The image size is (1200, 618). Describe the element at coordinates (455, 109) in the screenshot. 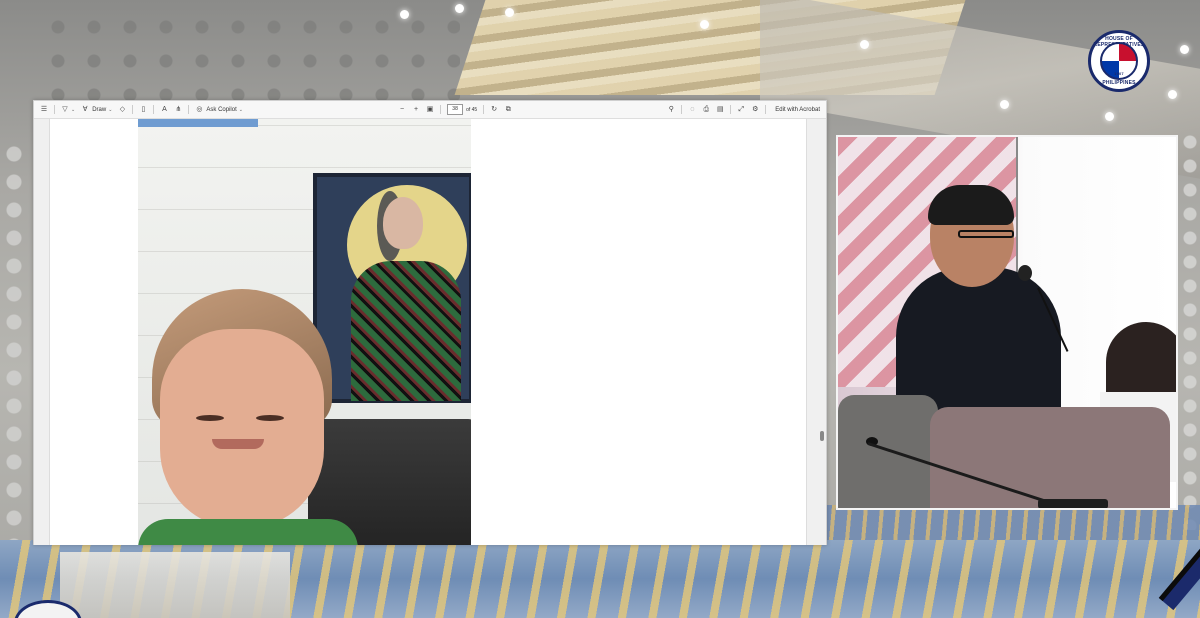

I see `page-number-input: 38` at that location.